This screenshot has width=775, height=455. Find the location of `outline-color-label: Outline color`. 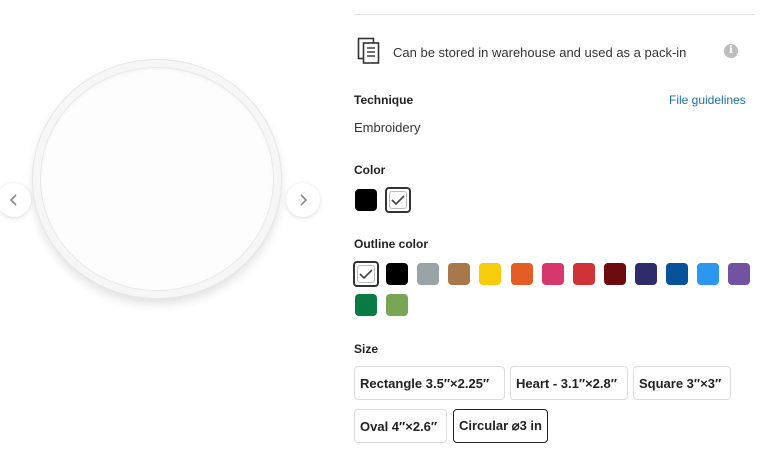

outline-color-label: Outline color is located at coordinates (391, 244).